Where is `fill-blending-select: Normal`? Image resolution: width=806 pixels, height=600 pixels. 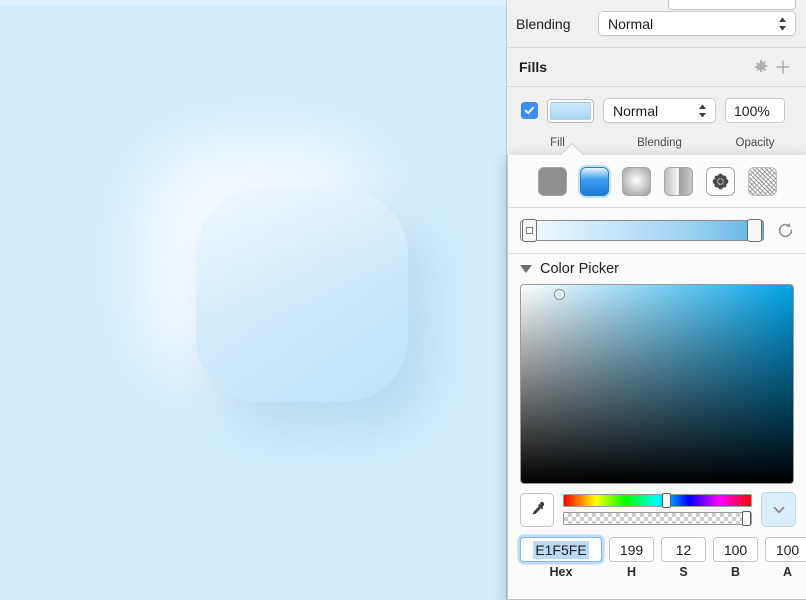
fill-blending-select: Normal is located at coordinates (659, 110).